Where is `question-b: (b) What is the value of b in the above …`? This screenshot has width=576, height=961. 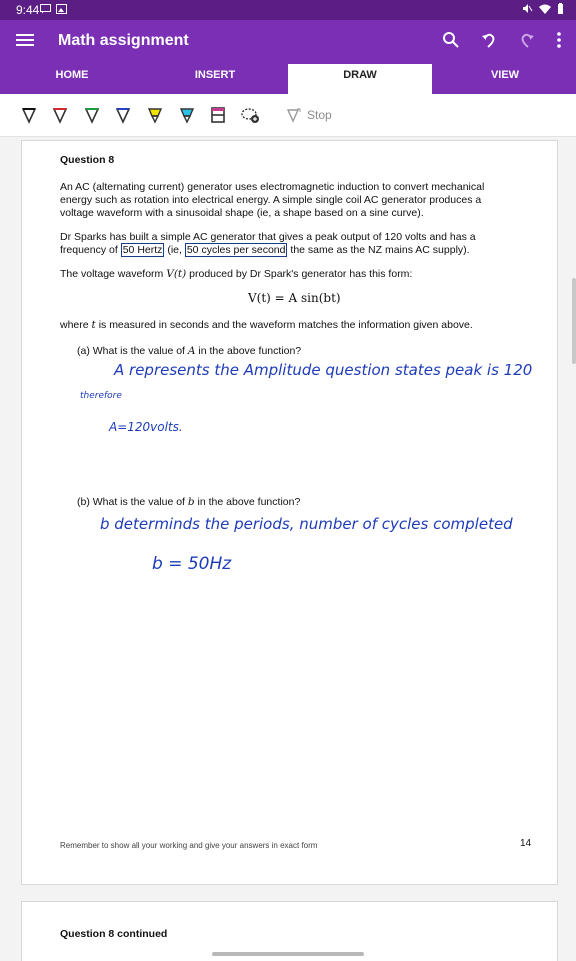
question-b: (b) What is the value of b in the above … is located at coordinates (189, 502).